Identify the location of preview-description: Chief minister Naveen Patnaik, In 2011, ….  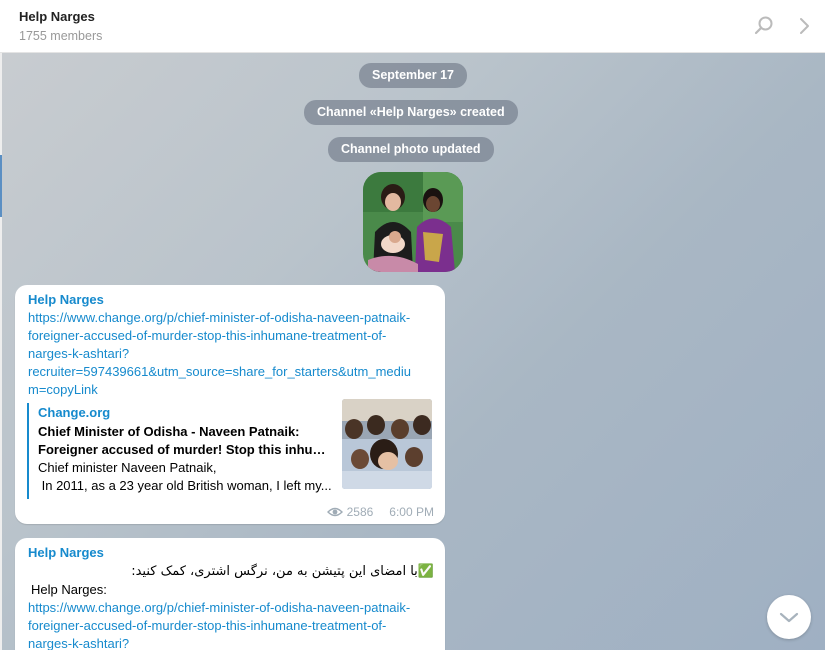
(186, 477).